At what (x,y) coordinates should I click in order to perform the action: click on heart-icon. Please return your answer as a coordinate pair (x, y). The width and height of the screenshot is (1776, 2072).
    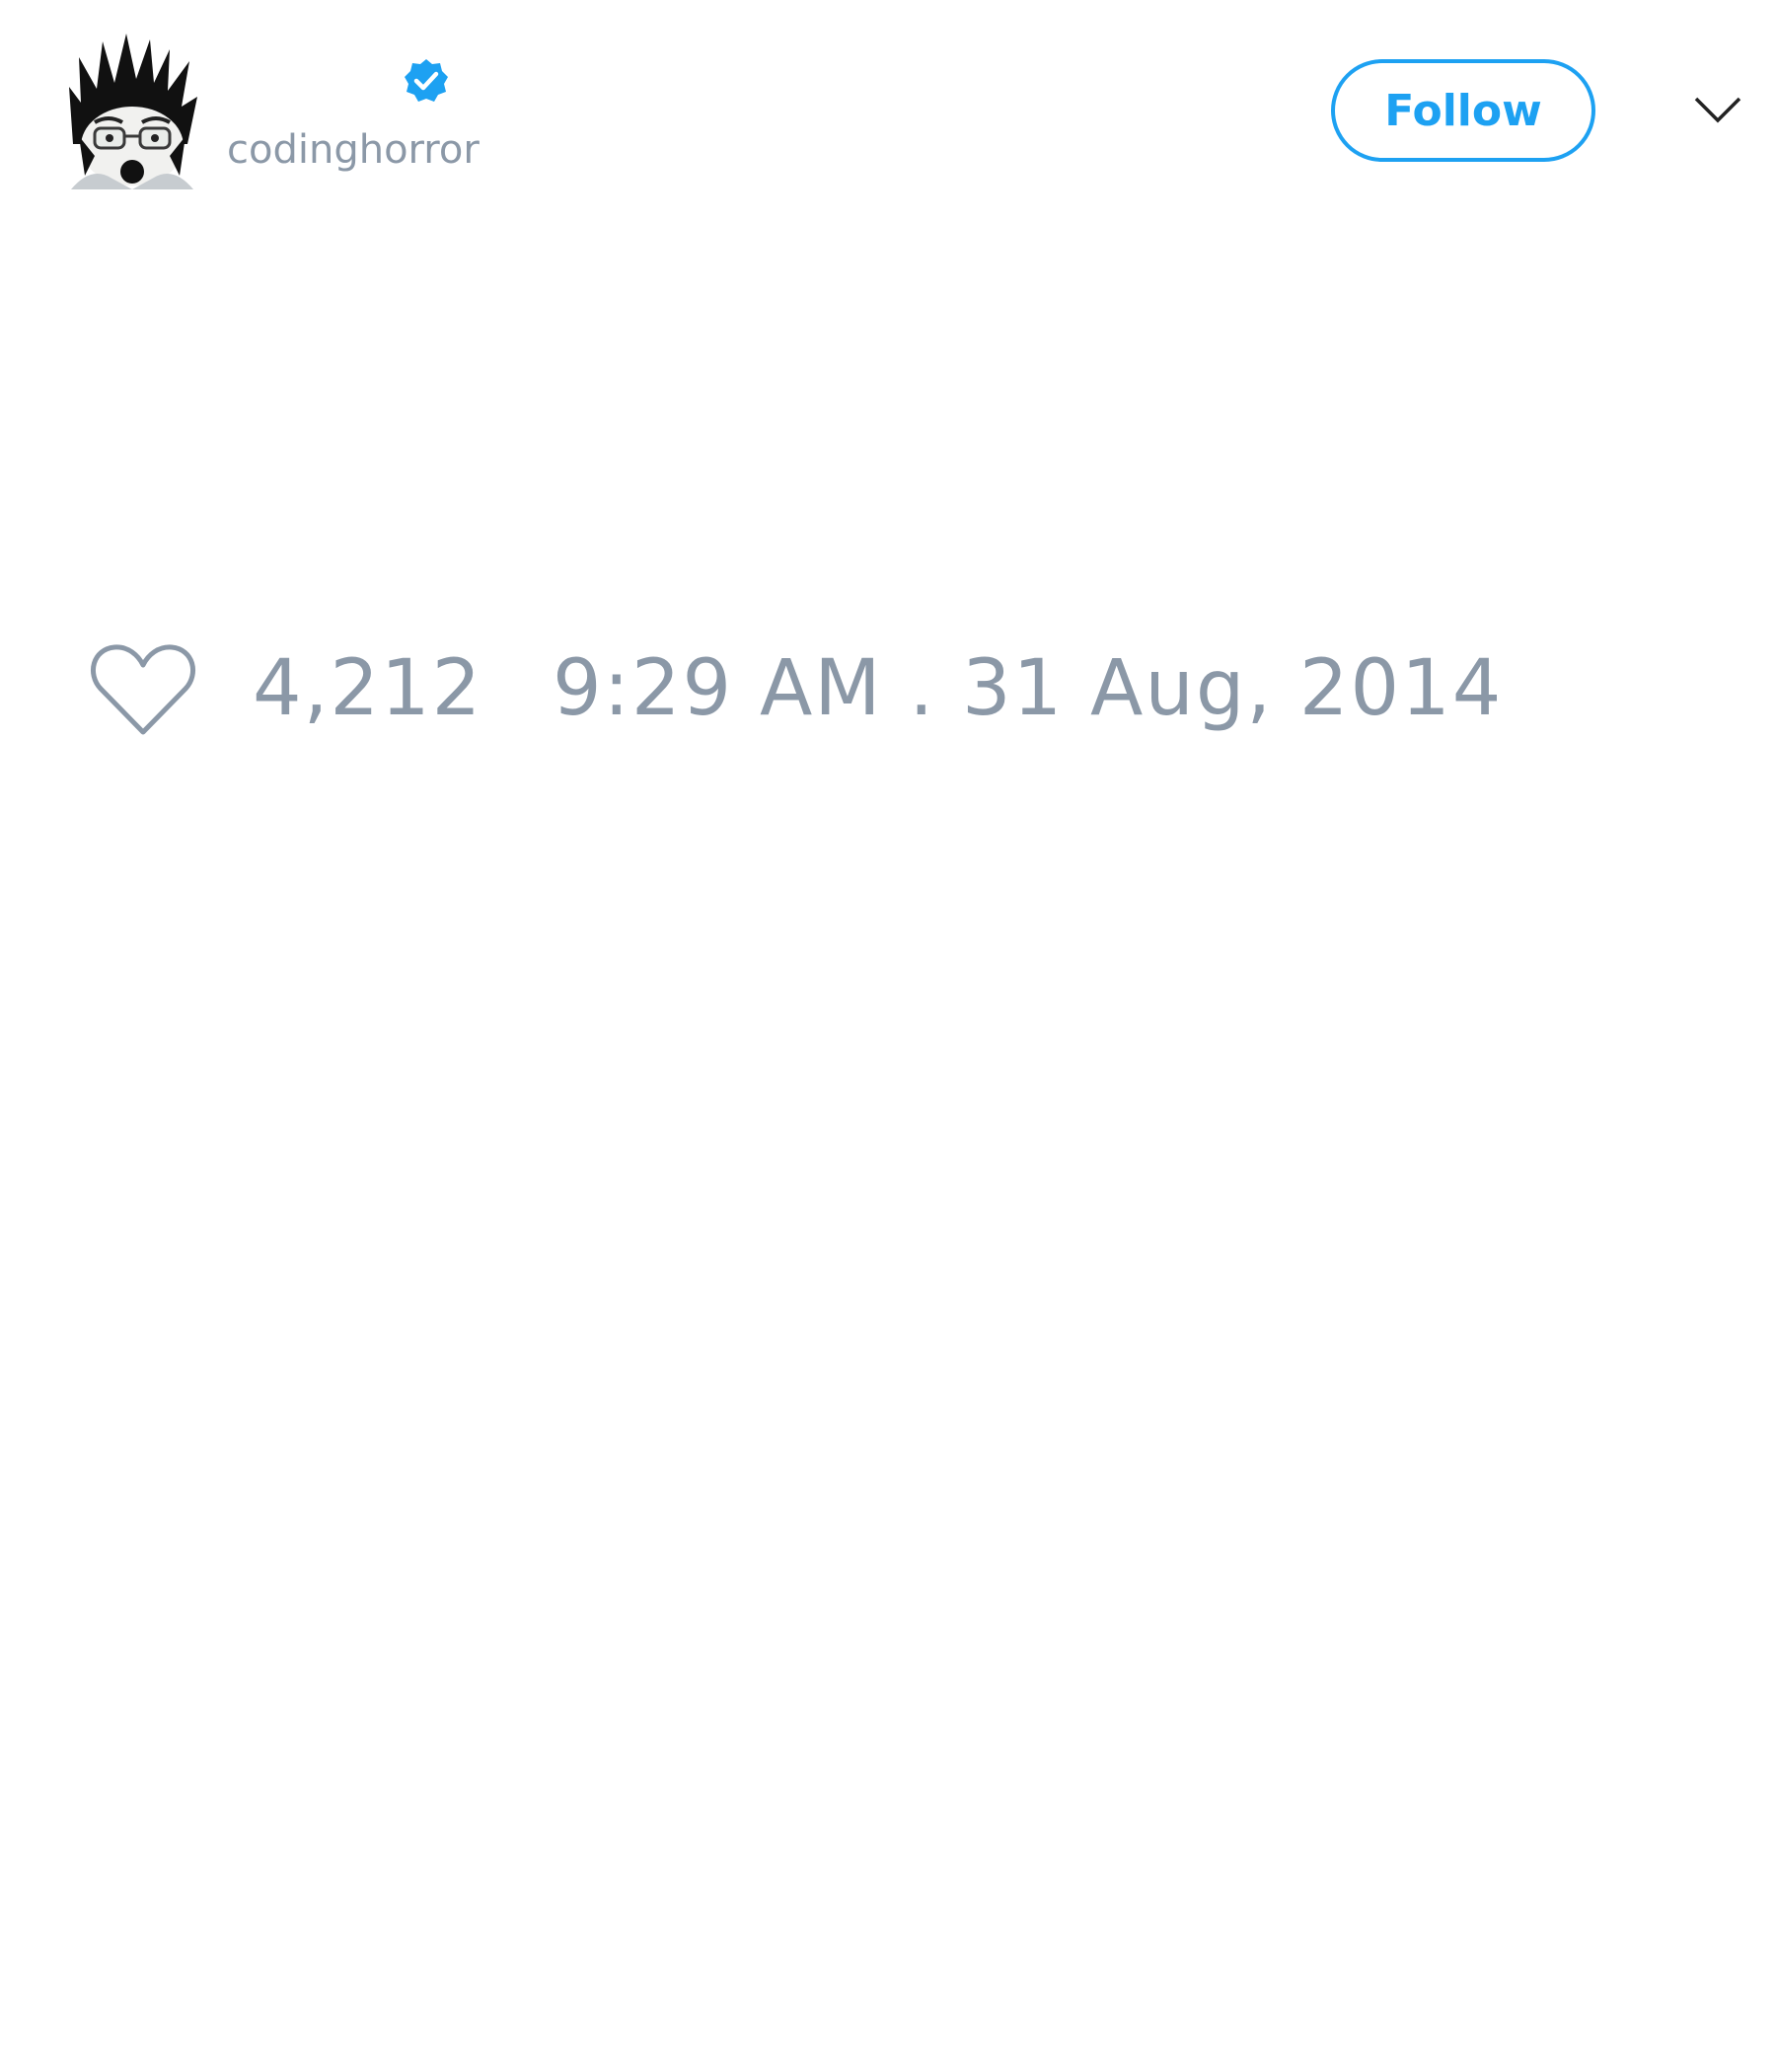
    Looking at the image, I should click on (143, 690).